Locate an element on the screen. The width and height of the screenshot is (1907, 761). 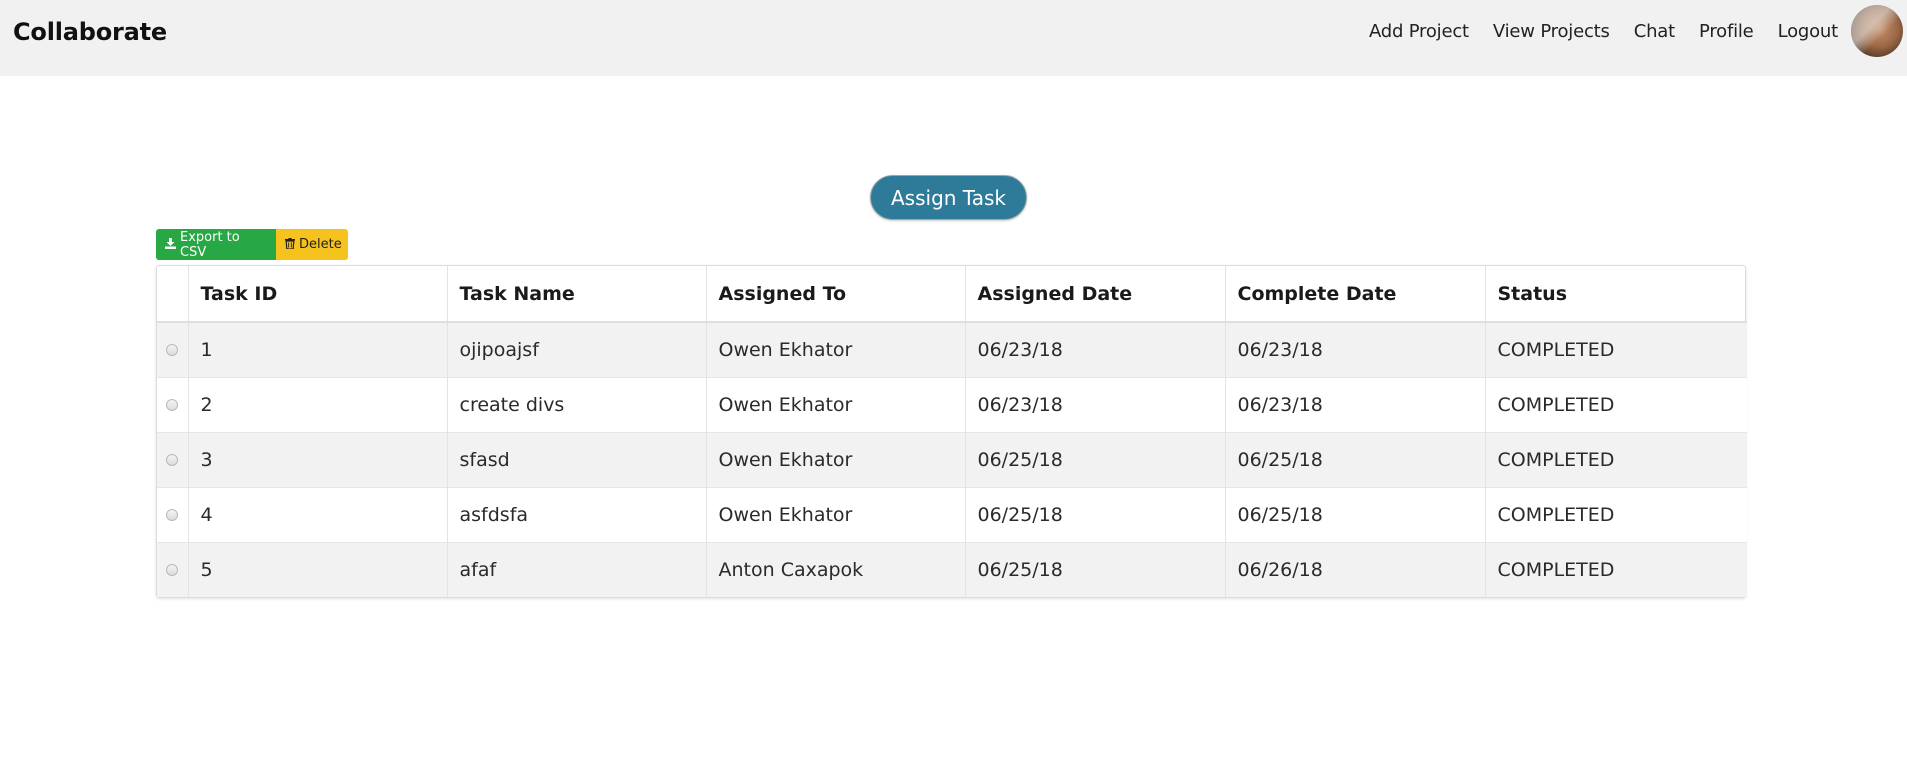
header-assigned-to: Assigned To is located at coordinates (836, 294).